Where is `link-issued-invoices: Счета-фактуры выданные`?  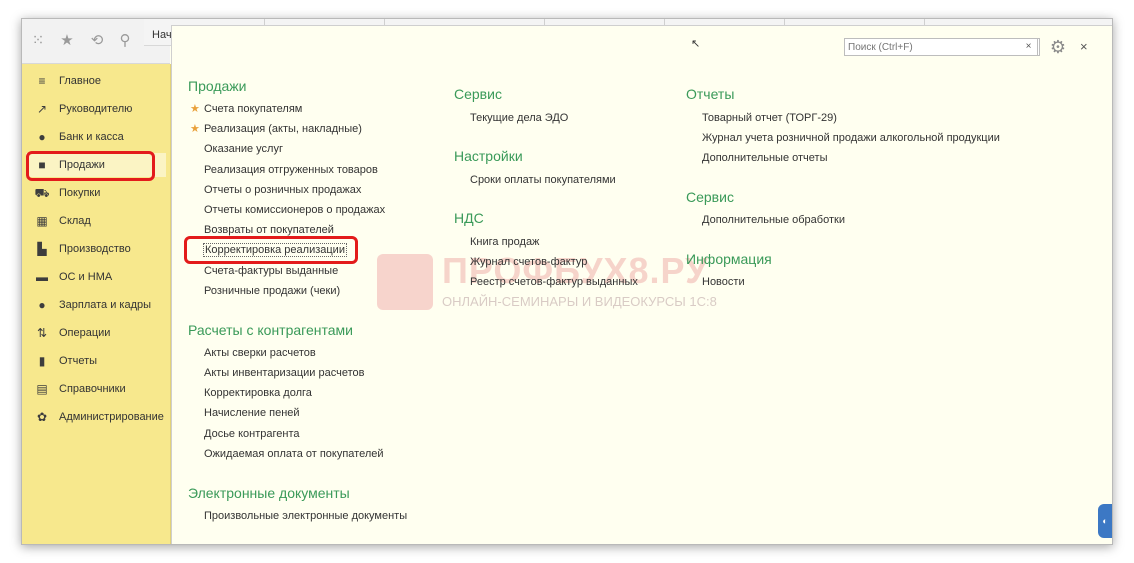 link-issued-invoices: Счета-фактуры выданные is located at coordinates (271, 271).